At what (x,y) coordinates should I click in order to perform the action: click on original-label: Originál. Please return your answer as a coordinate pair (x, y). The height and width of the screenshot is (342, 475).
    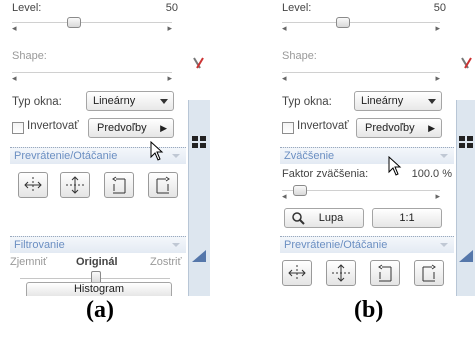
    Looking at the image, I should click on (97, 262).